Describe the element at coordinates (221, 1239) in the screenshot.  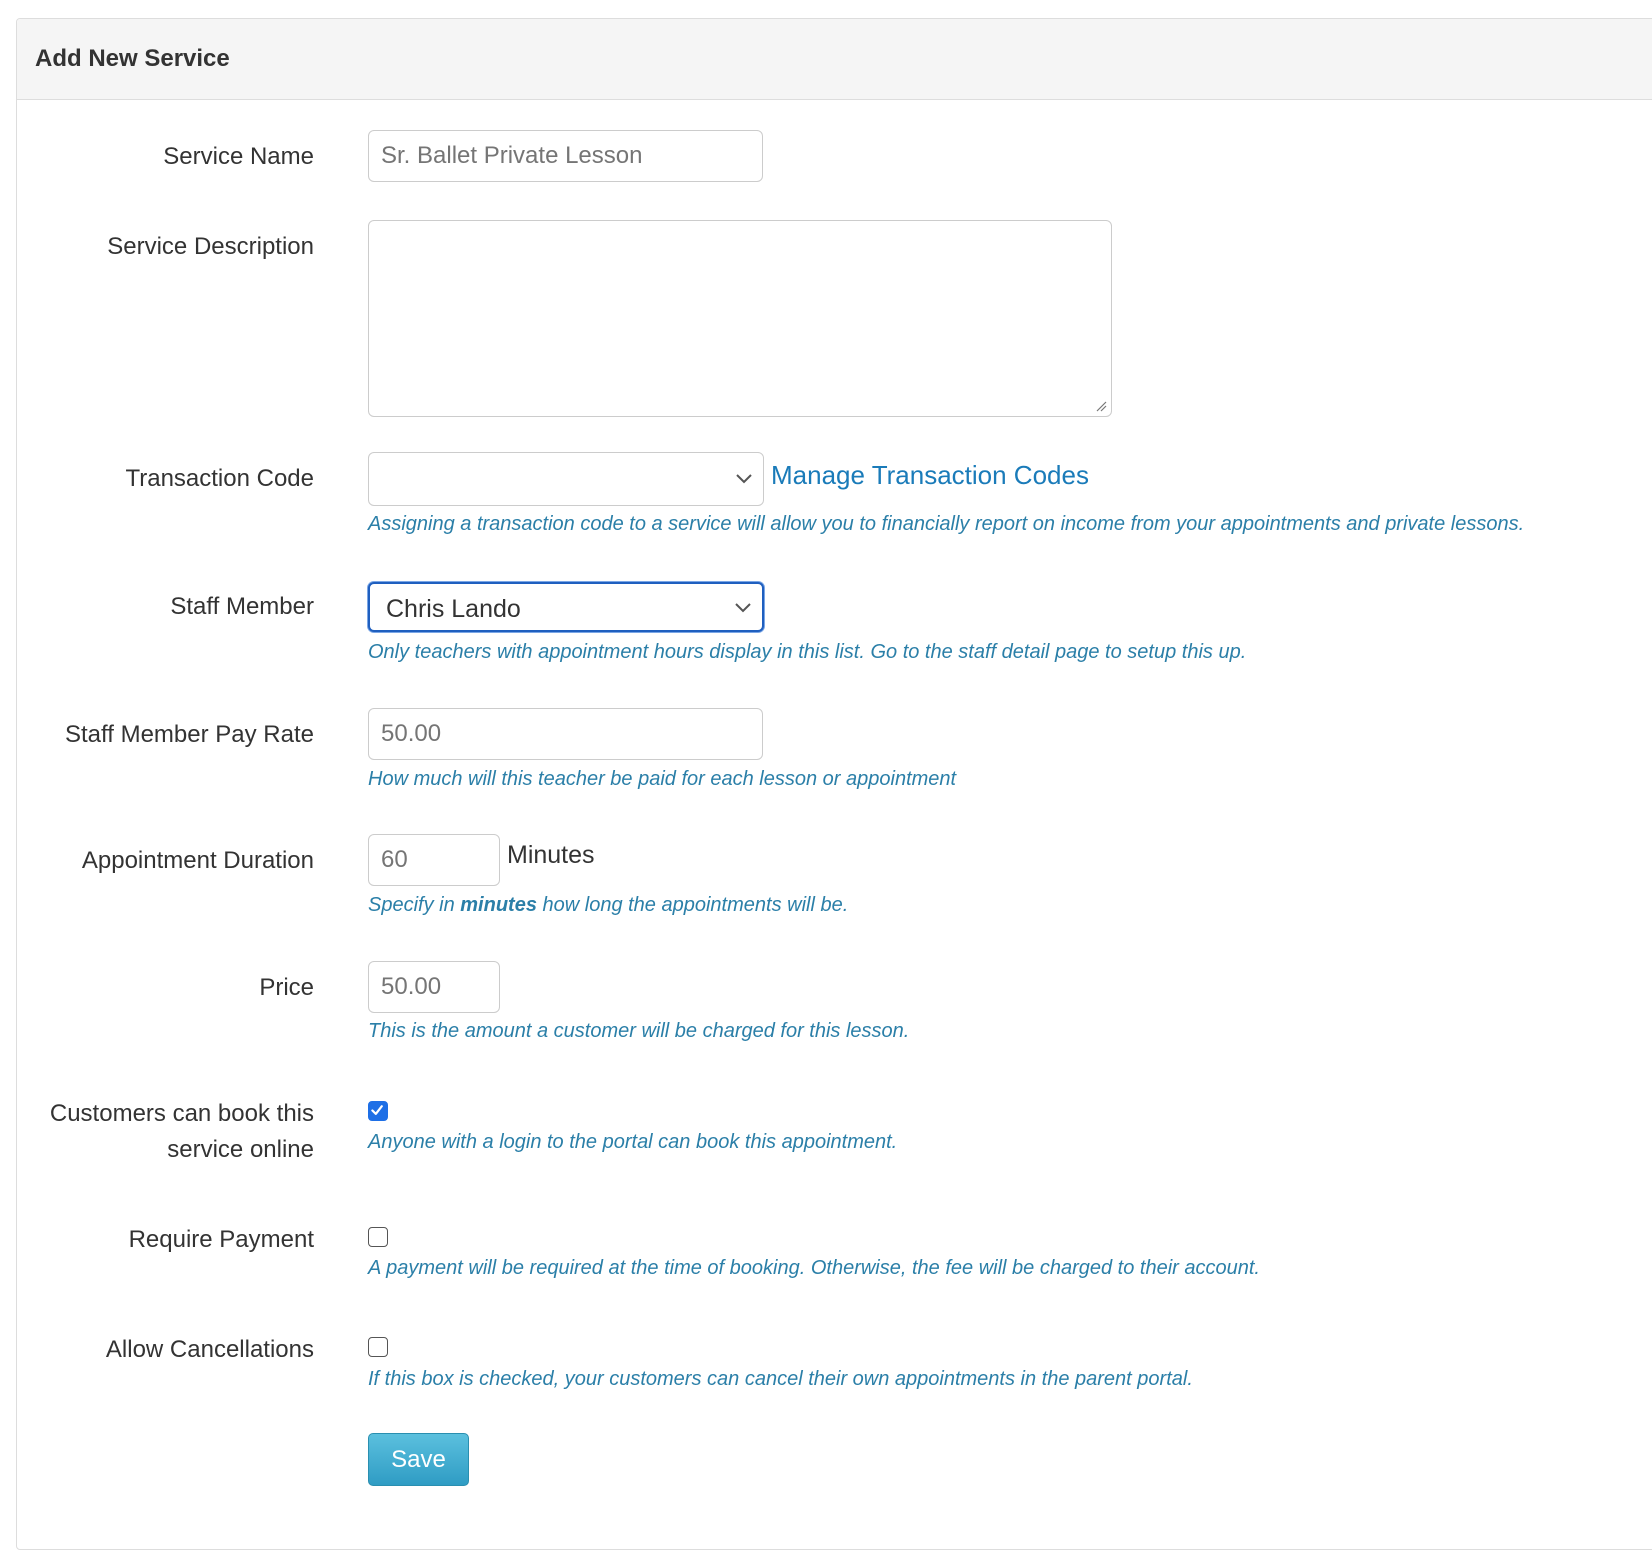
I see `require-payment-label: Require Payment` at that location.